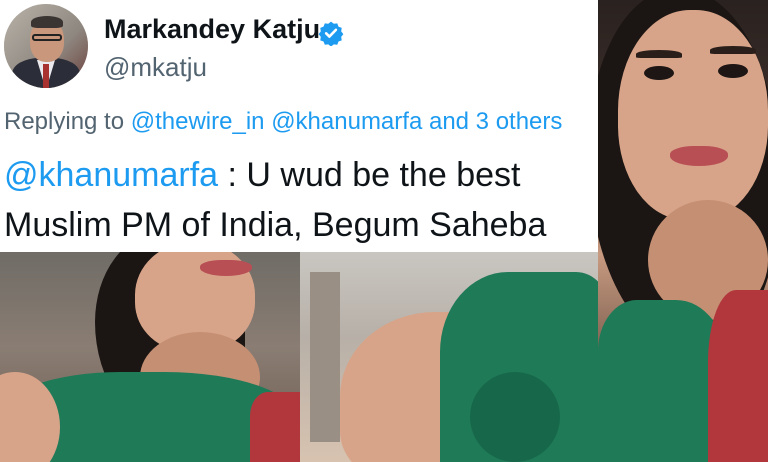 This screenshot has width=768, height=462. I want to click on author-handle: @mkatju, so click(155, 67).